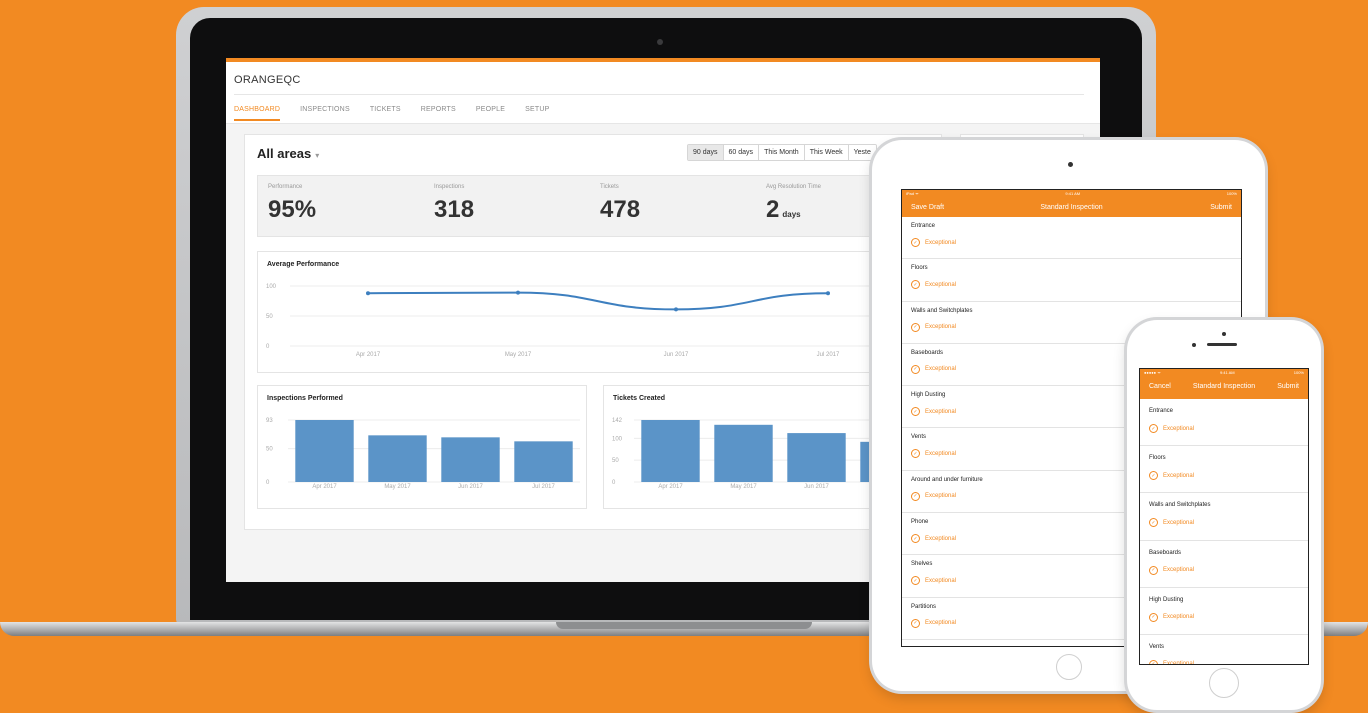 Image resolution: width=1368 pixels, height=713 pixels. I want to click on range-60-days: 60 days, so click(741, 152).